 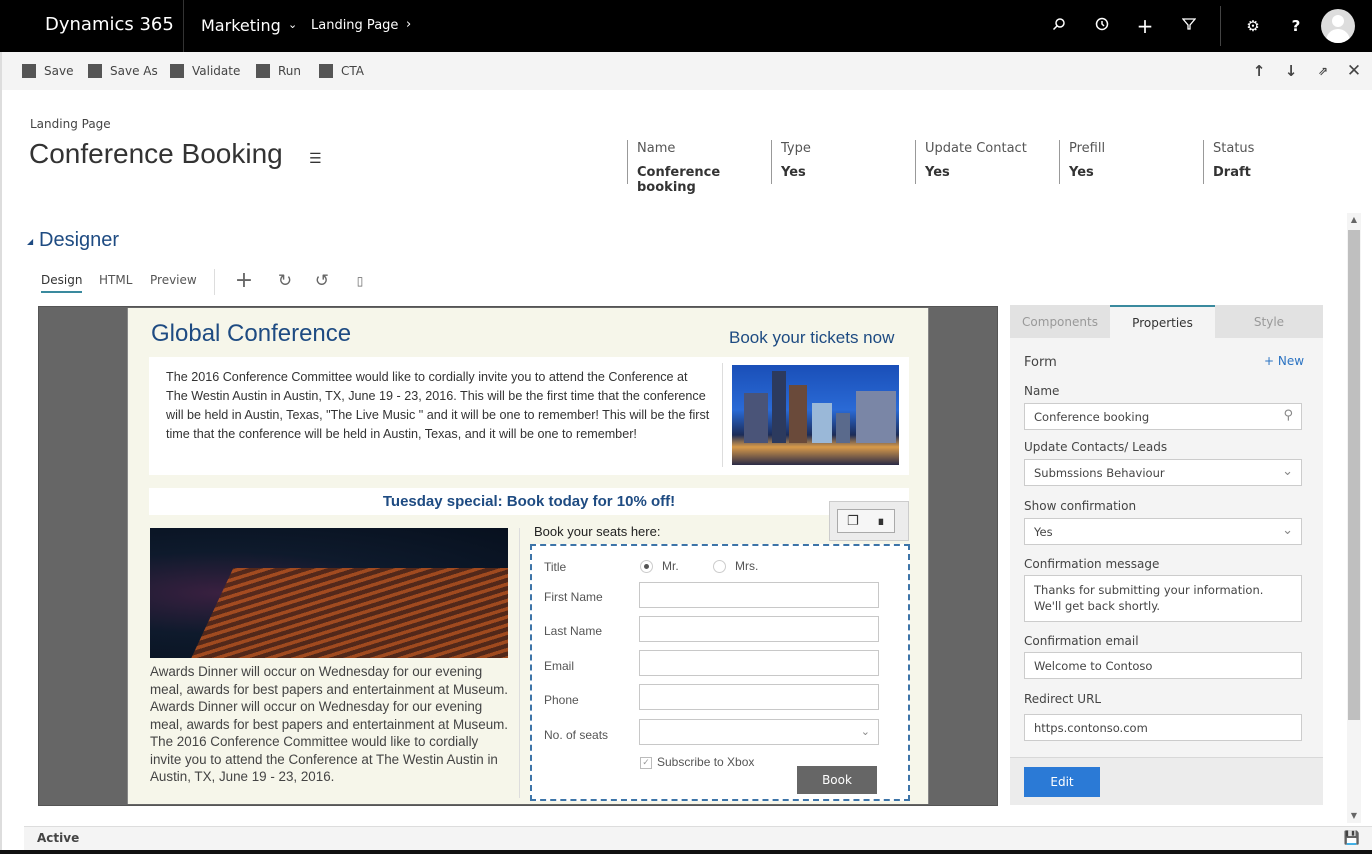 I want to click on update-contacts-select: Submssions Behaviour ⌄, so click(x=1163, y=472).